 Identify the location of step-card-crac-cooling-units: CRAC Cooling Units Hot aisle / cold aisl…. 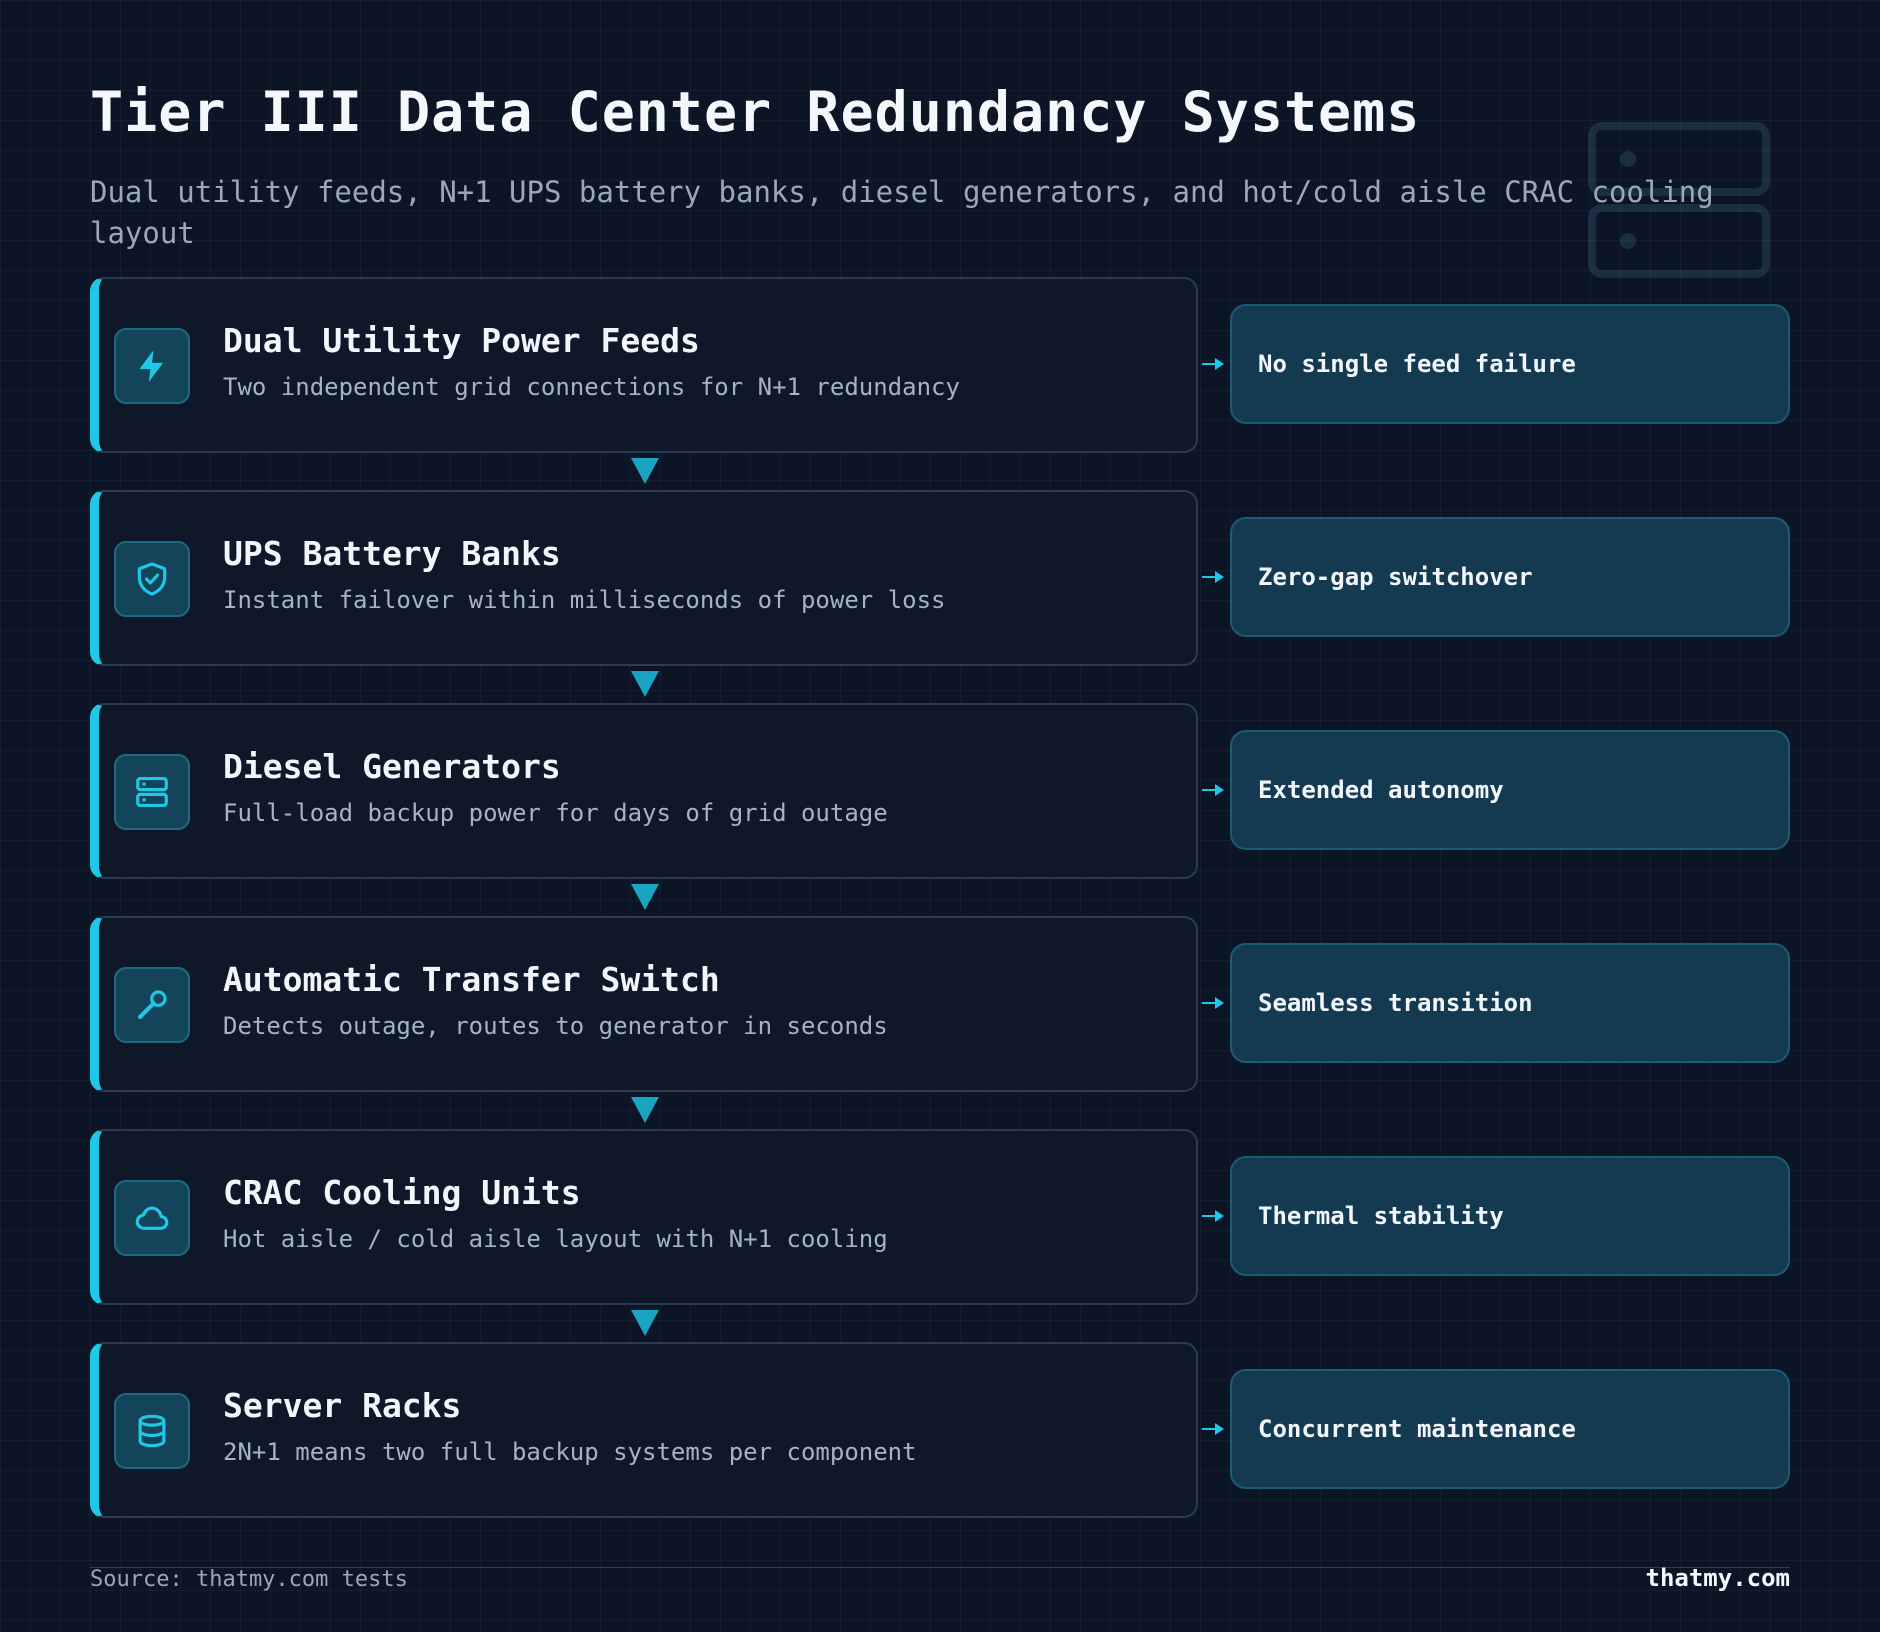
(644, 1217).